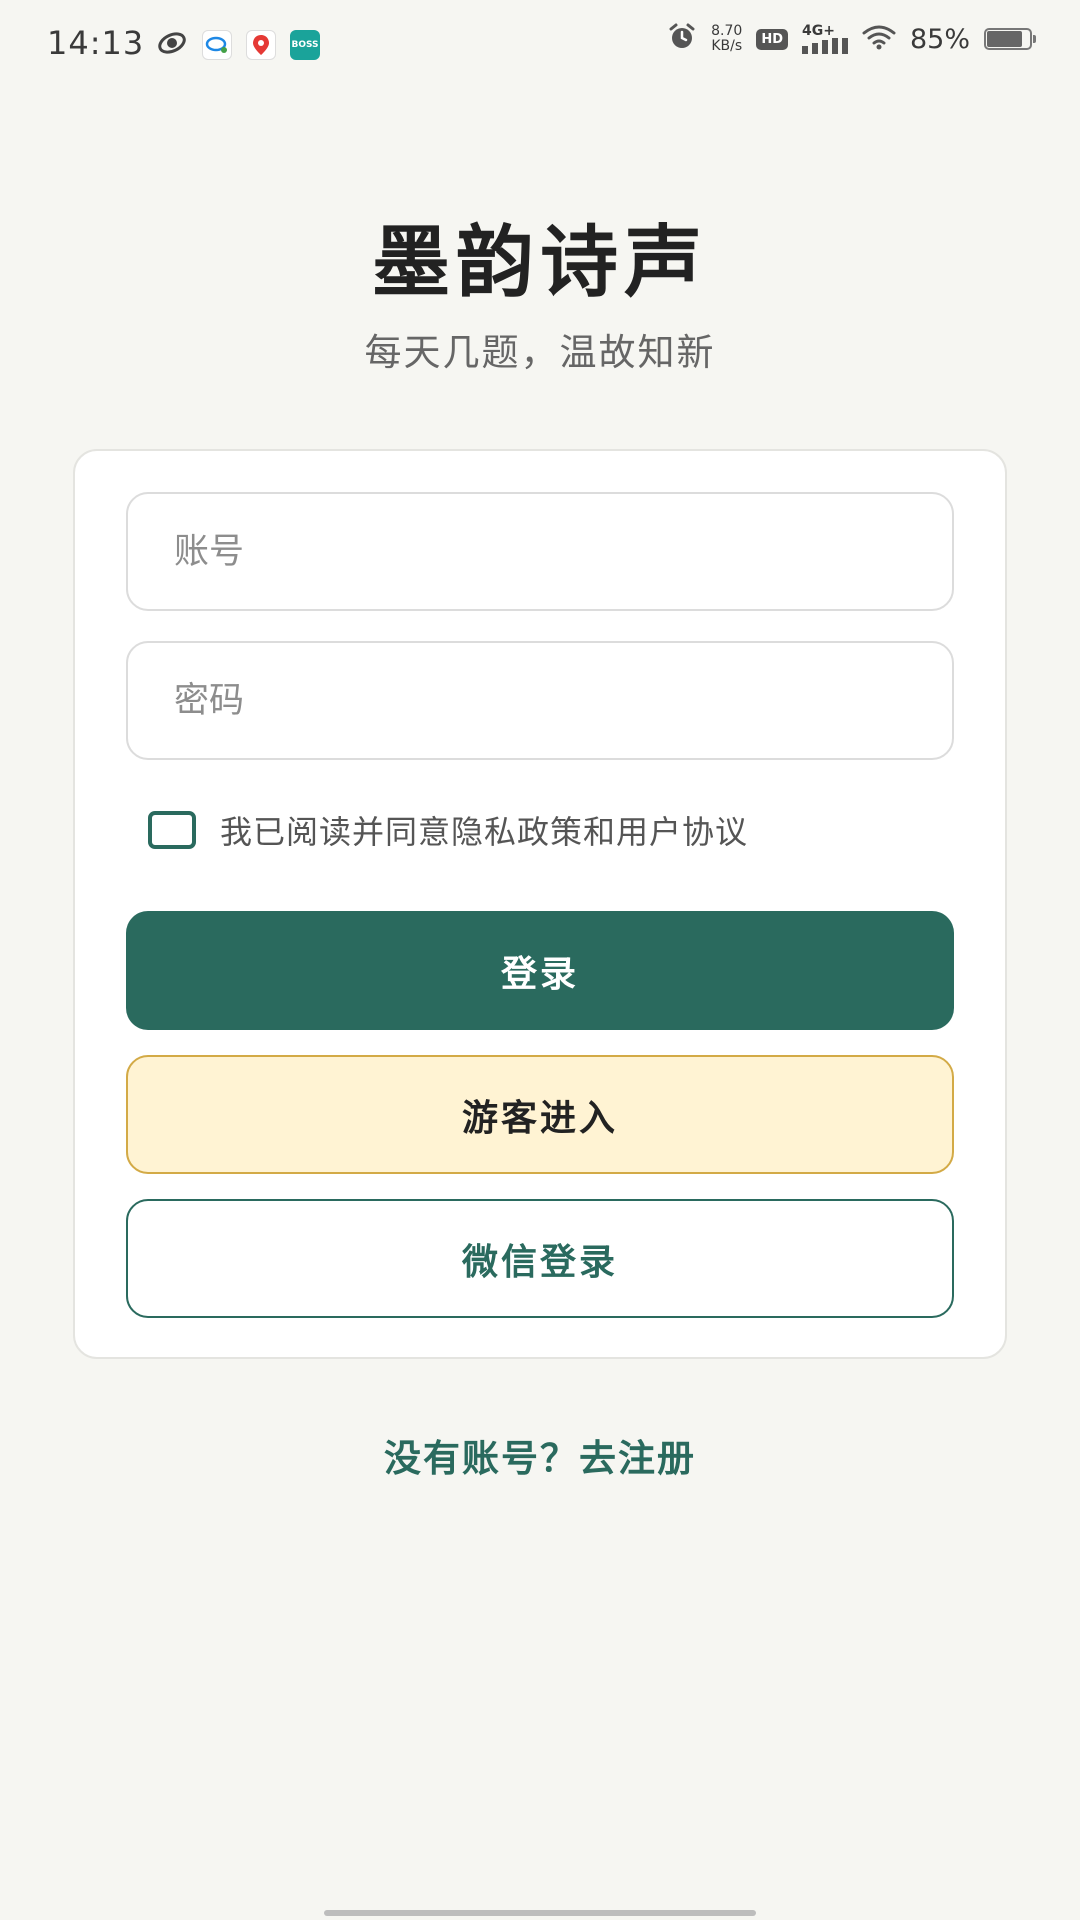  I want to click on app-title: 墨韵诗声, so click(539, 263).